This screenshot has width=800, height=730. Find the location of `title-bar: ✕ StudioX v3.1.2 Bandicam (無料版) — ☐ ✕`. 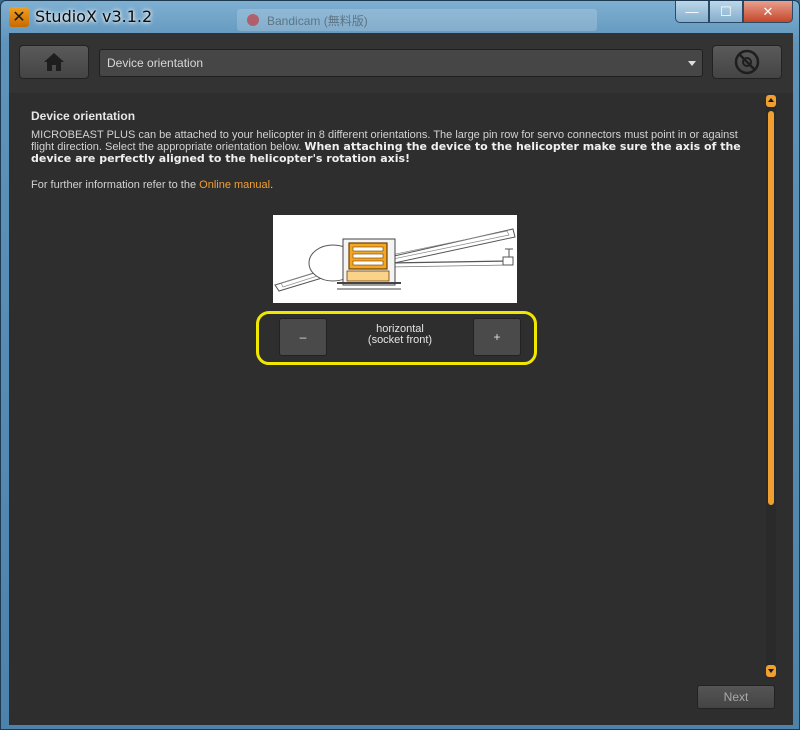

title-bar: ✕ StudioX v3.1.2 Bandicam (無料版) — ☐ ✕ is located at coordinates (400, 17).